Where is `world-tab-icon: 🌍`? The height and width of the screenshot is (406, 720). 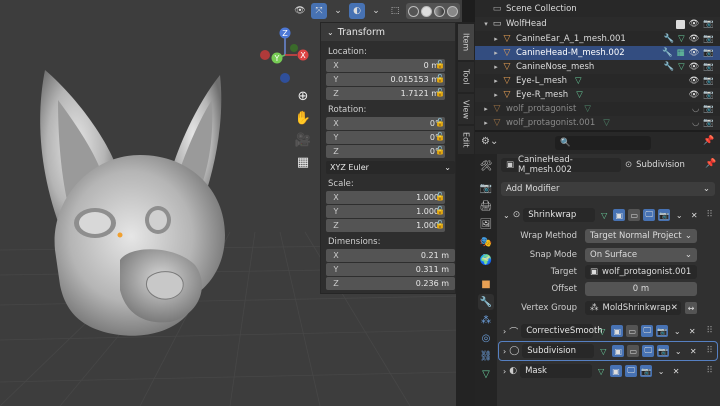
world-tab-icon: 🌍 is located at coordinates (486, 260).